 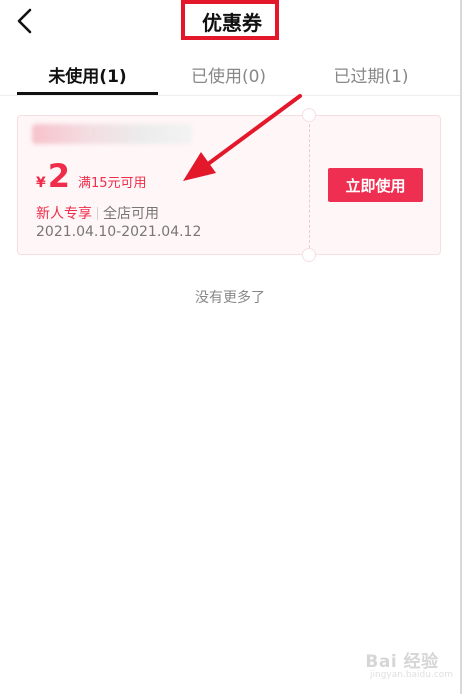 I want to click on baidu-watermark-sub: jingyan.baidu.com, so click(x=412, y=675).